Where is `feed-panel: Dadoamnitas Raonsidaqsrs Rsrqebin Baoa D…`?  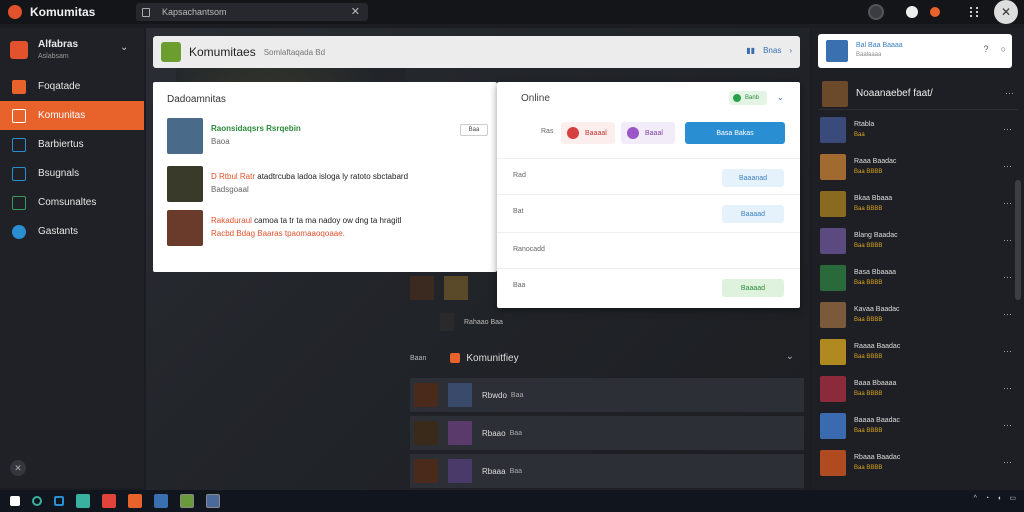
feed-panel: Dadoamnitas Raonsidaqsrs Rsrqebin Baoa D… is located at coordinates (325, 177).